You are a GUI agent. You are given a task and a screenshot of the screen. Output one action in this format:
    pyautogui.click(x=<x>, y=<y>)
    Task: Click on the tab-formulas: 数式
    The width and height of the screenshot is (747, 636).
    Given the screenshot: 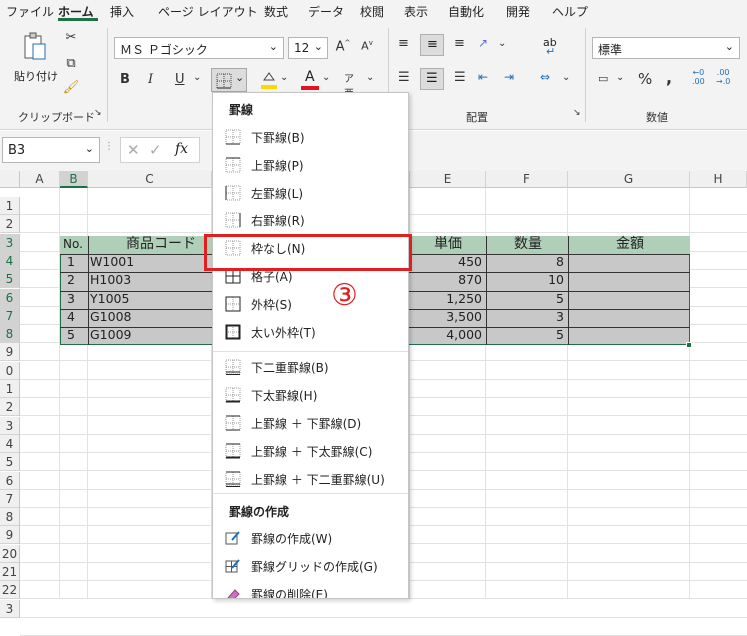 What is the action you would take?
    pyautogui.click(x=276, y=11)
    